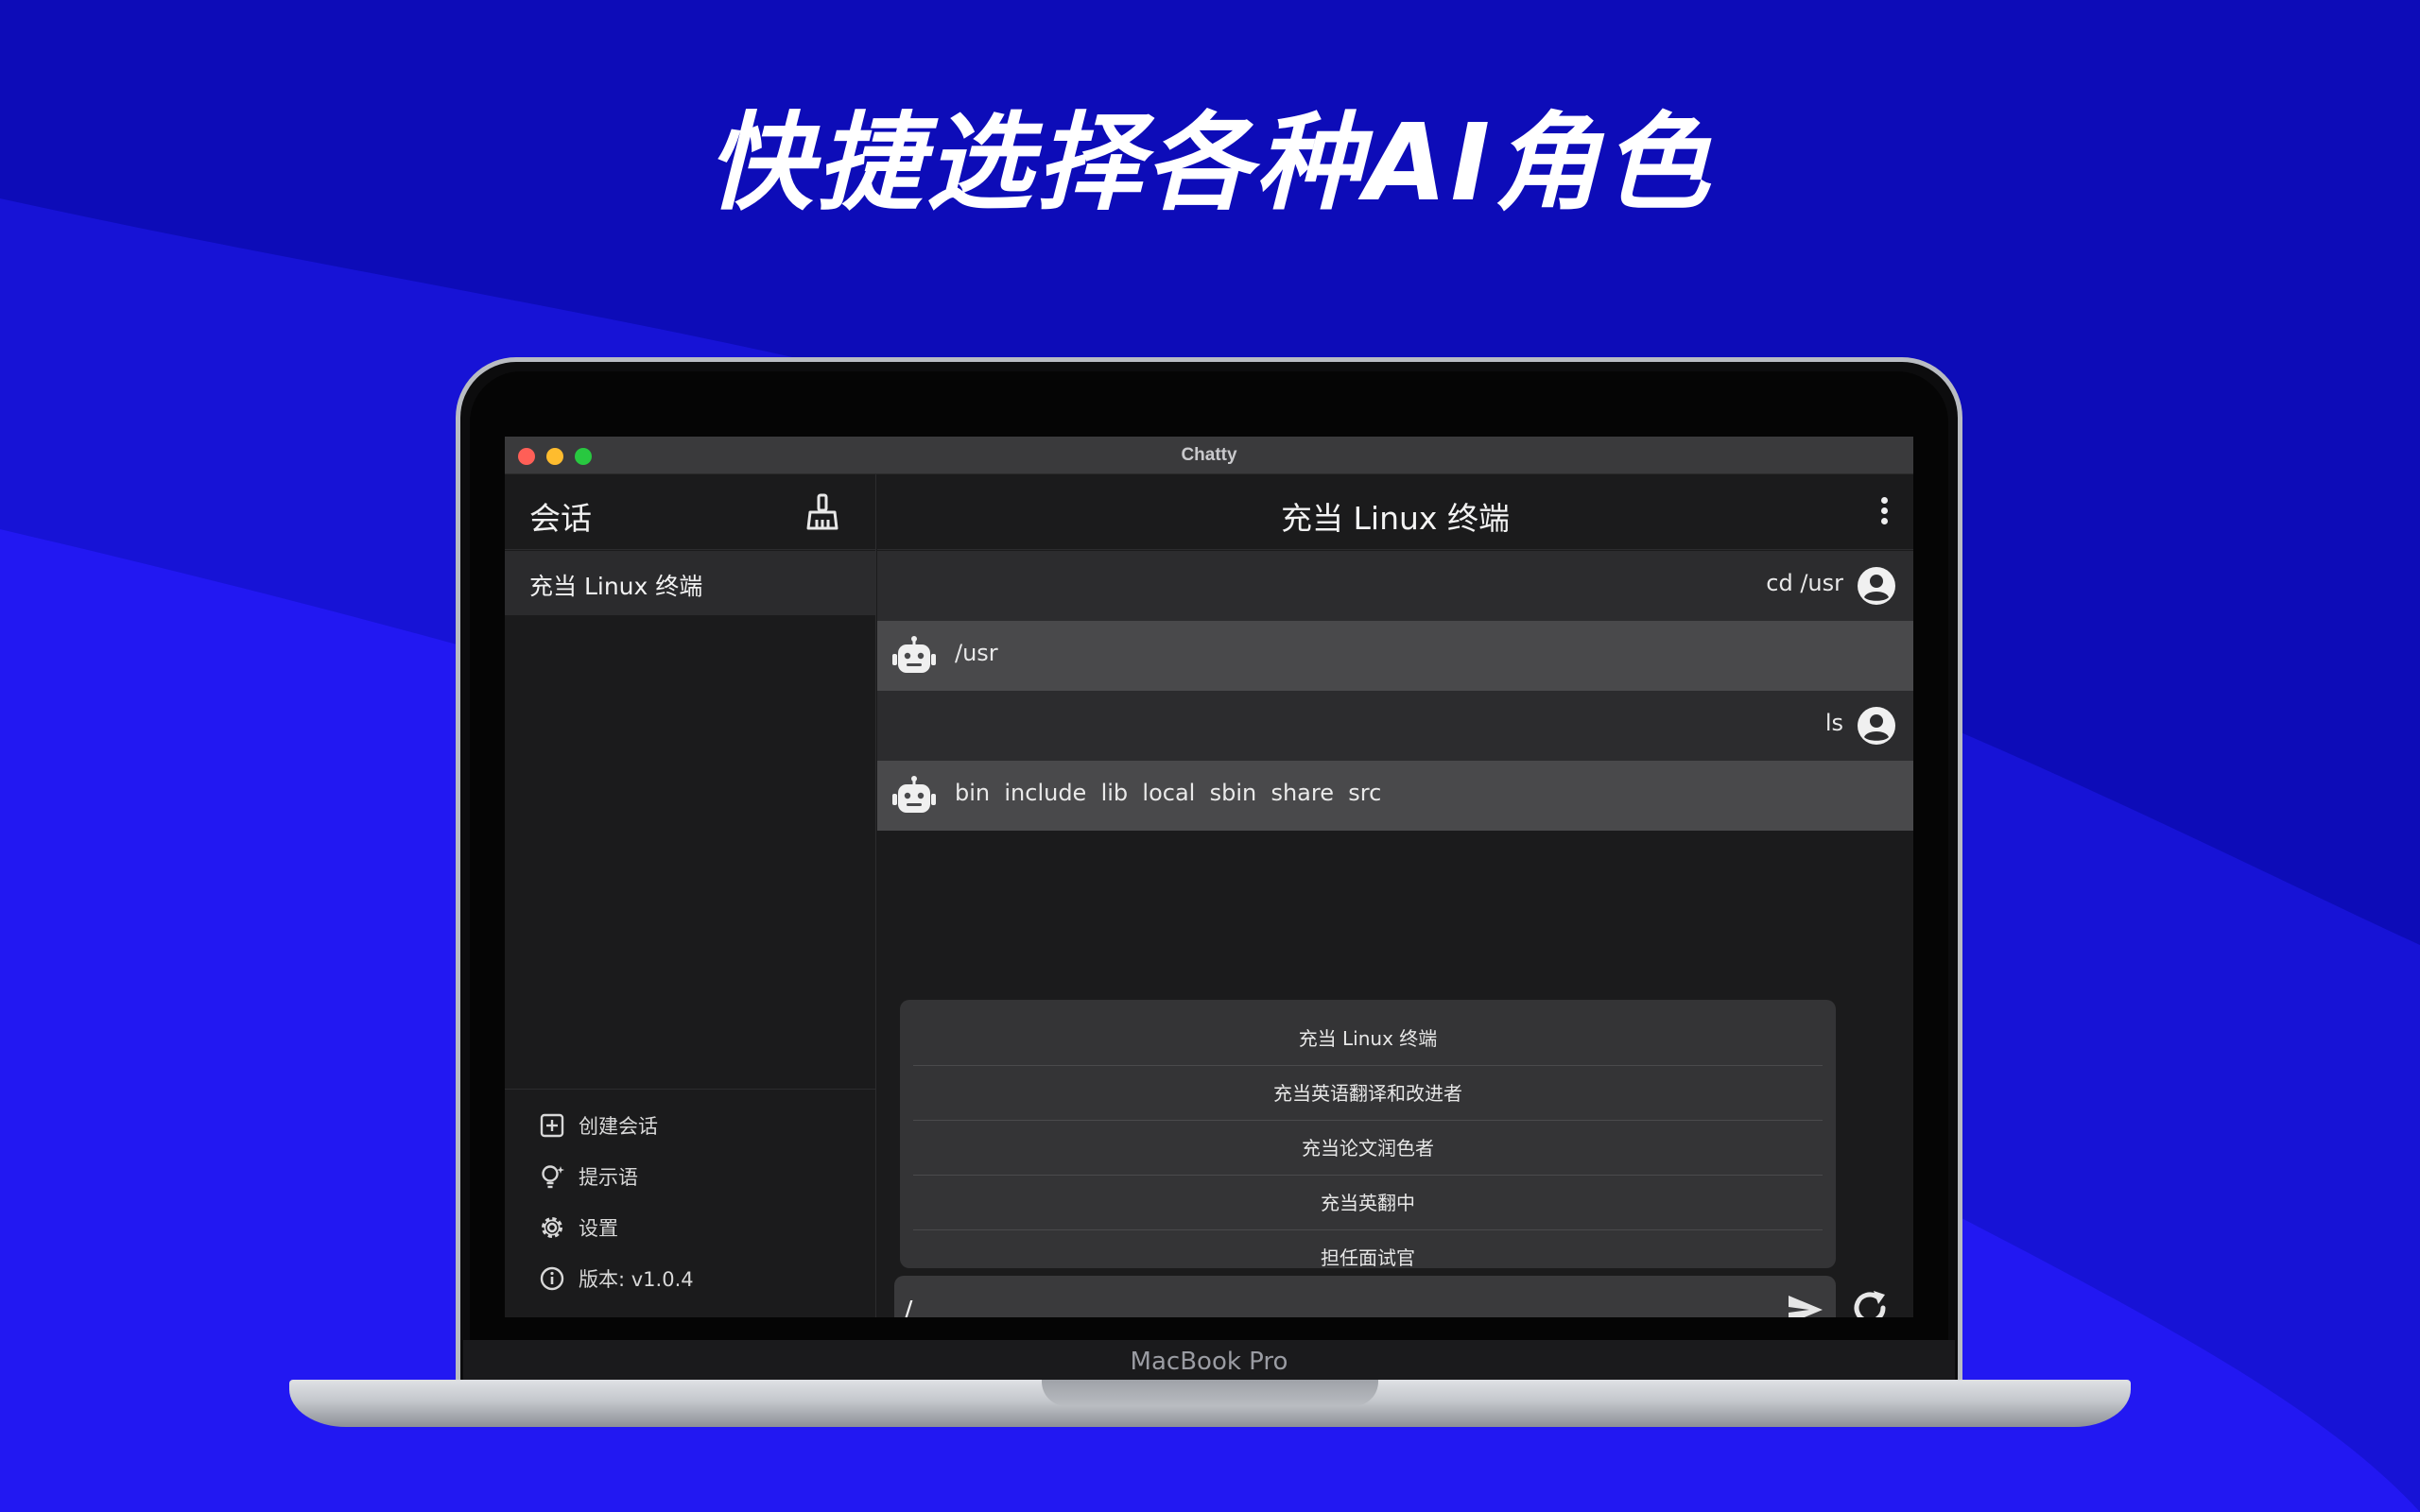  What do you see at coordinates (690, 895) in the screenshot?
I see `sidebar: 会话 充当 Linux 终端 创建会话 提示语 设置 版本: v1.0.4` at bounding box center [690, 895].